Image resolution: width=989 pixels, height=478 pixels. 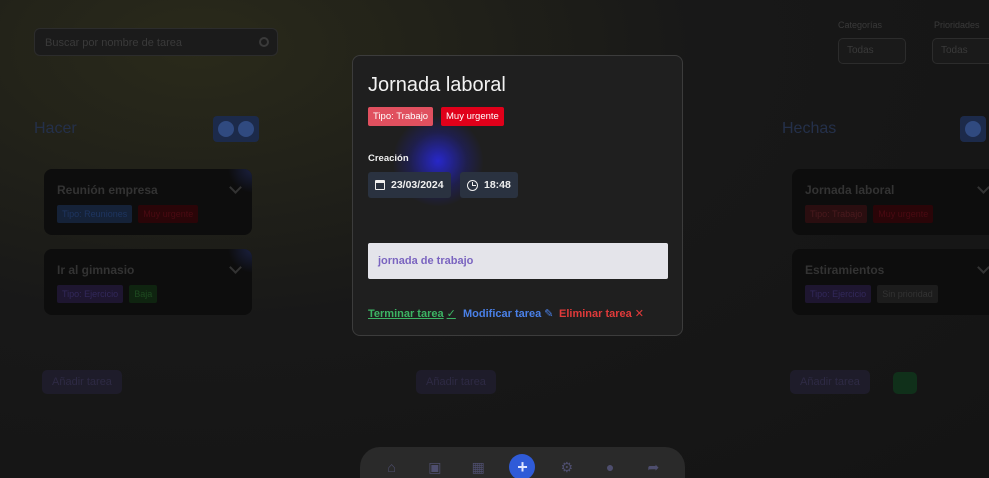 What do you see at coordinates (437, 85) in the screenshot?
I see `task-title: Jornada laboral` at bounding box center [437, 85].